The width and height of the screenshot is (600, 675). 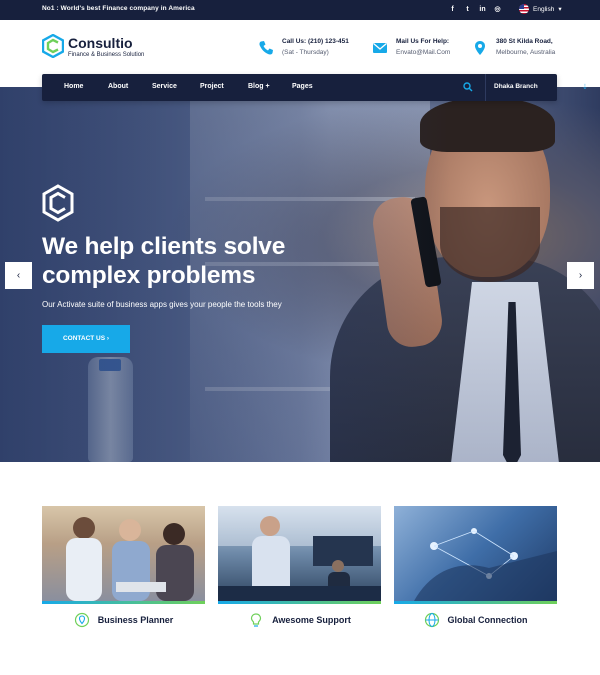 What do you see at coordinates (81, 620) in the screenshot?
I see `business-planner-icon` at bounding box center [81, 620].